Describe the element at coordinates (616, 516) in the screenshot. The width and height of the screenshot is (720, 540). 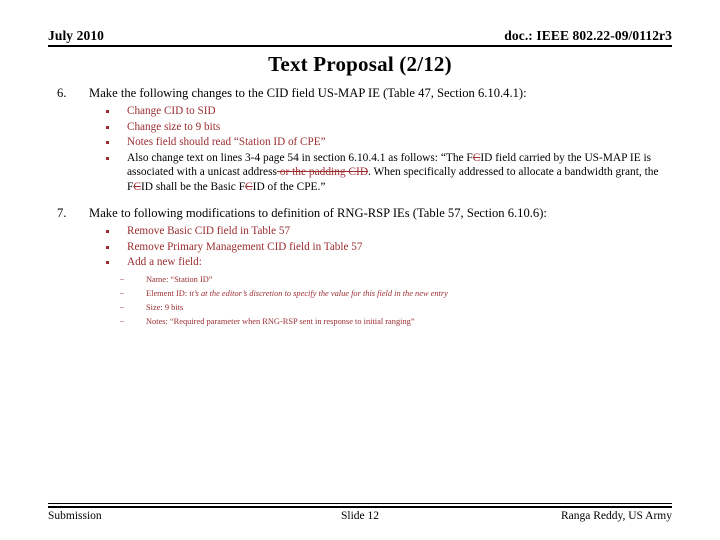
I see `footer-right-label: Ranga Reddy, US Army` at that location.